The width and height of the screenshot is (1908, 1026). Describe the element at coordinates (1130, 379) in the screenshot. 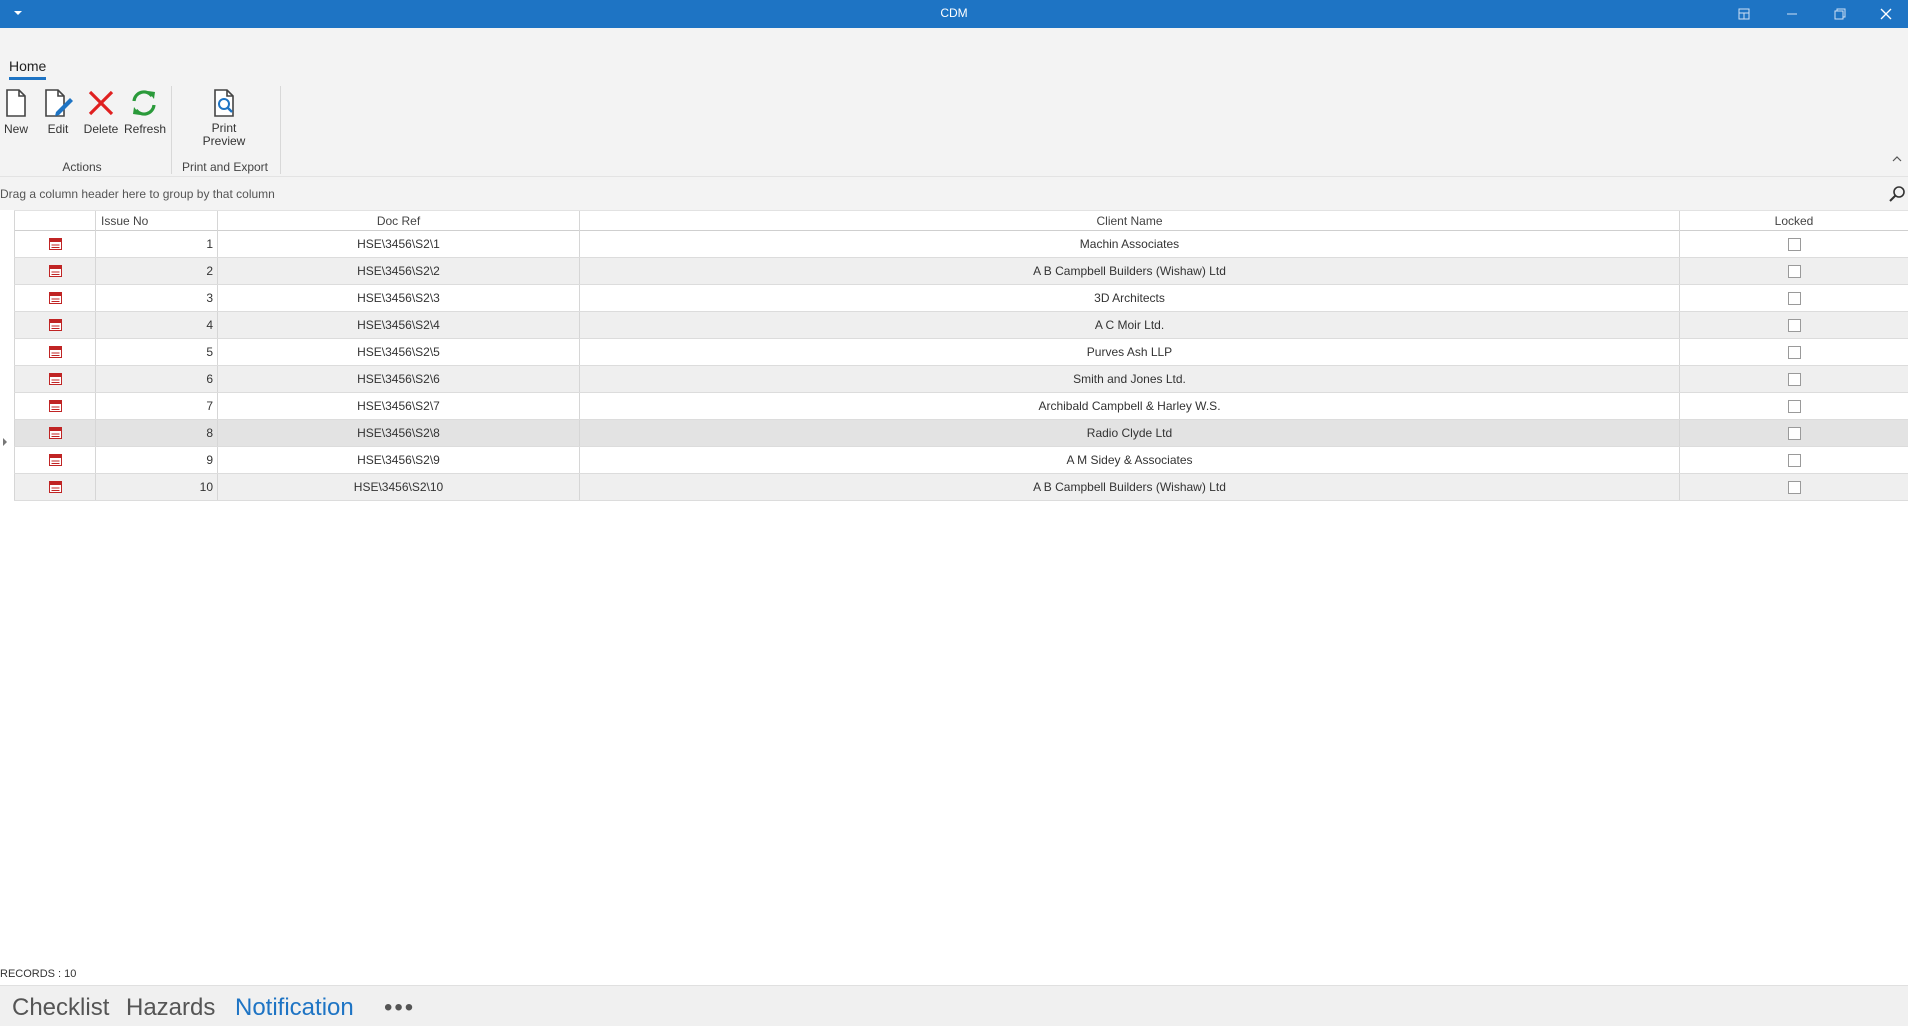

I see `client-name-cell: Smith and Jones Ltd.` at that location.